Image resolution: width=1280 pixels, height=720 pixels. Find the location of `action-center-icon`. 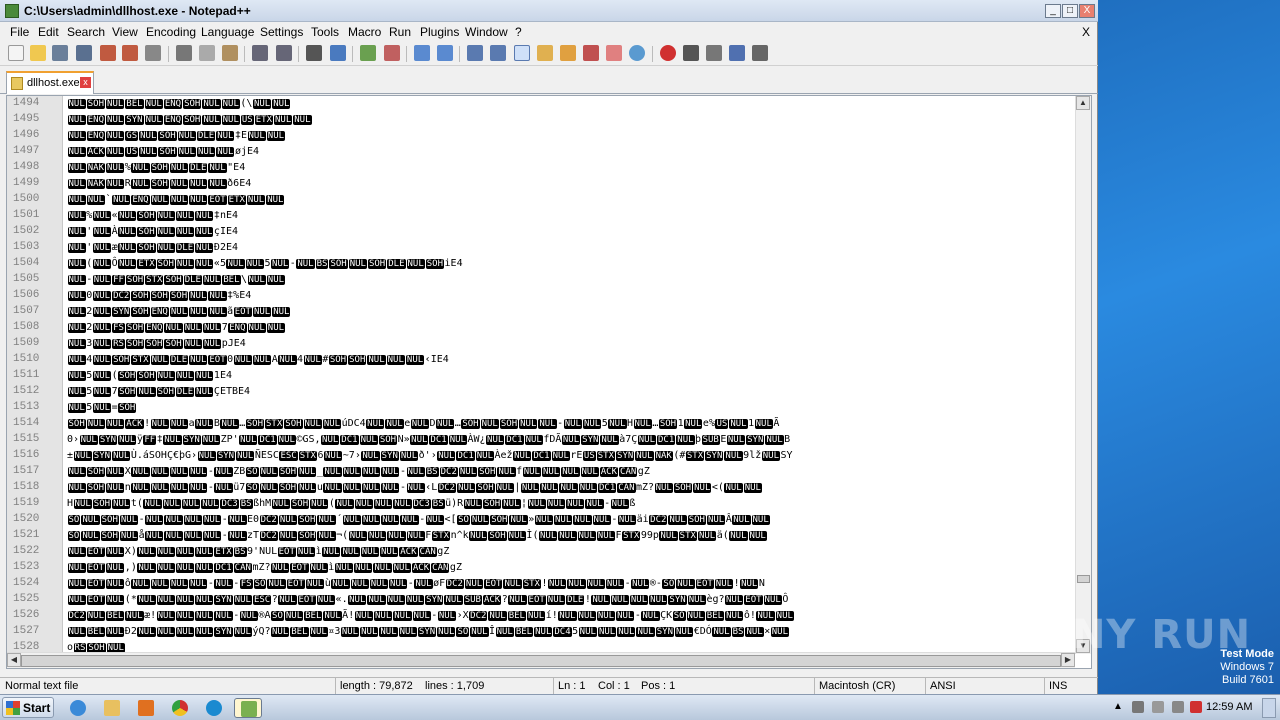

action-center-icon is located at coordinates (1158, 707).